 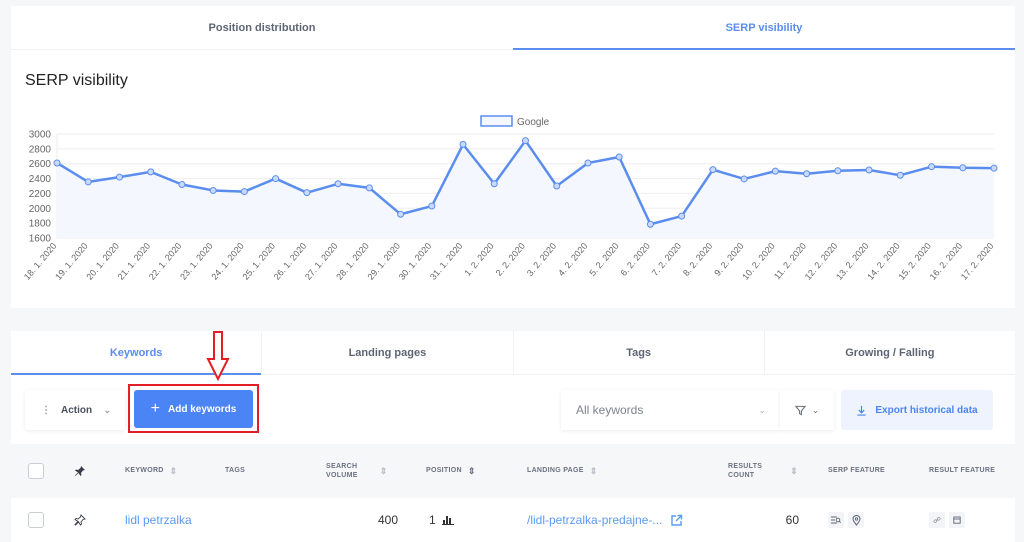 What do you see at coordinates (533, 122) in the screenshot?
I see `legend-label: Google` at bounding box center [533, 122].